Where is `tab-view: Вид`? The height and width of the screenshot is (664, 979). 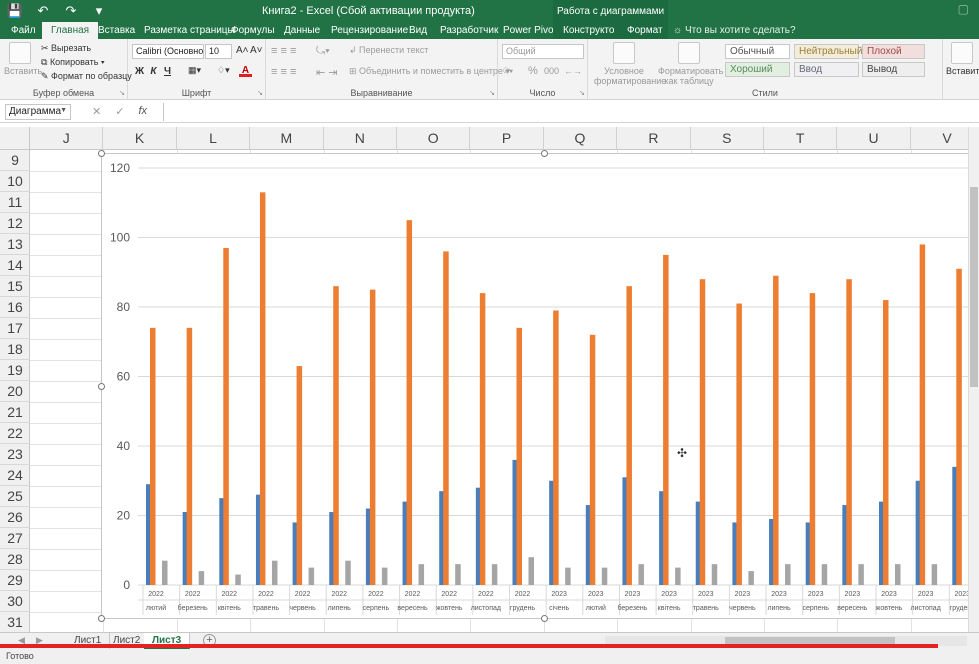 tab-view: Вид is located at coordinates (418, 30).